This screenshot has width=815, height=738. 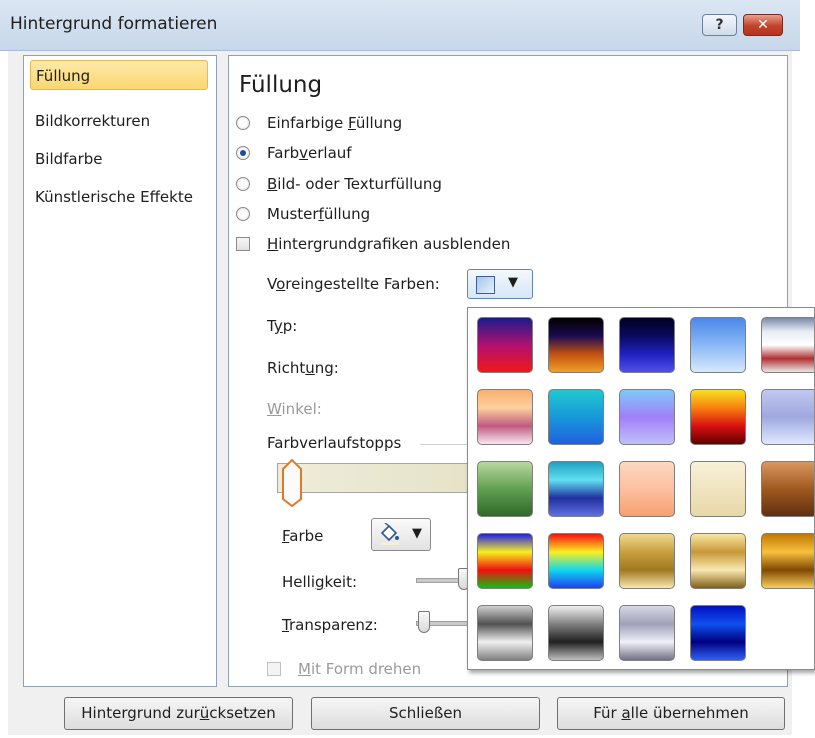 I want to click on close-window-button: ✕, so click(x=763, y=25).